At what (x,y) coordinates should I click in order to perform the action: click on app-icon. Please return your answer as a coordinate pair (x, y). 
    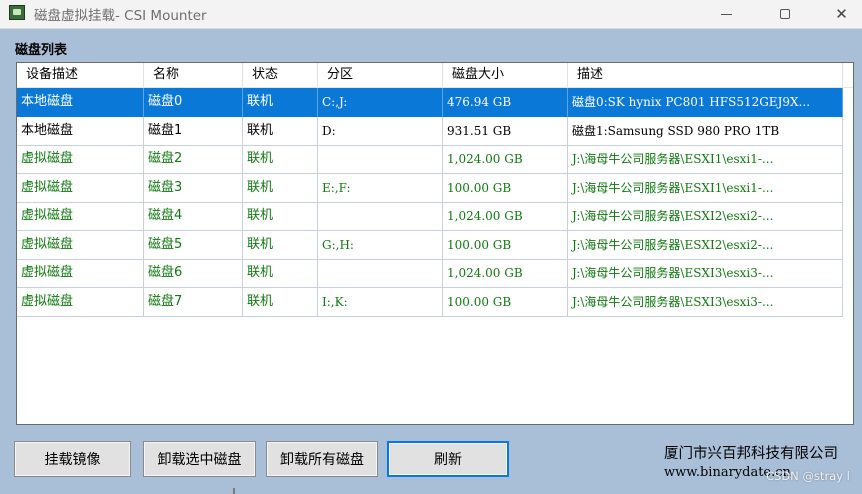
    Looking at the image, I should click on (17, 12).